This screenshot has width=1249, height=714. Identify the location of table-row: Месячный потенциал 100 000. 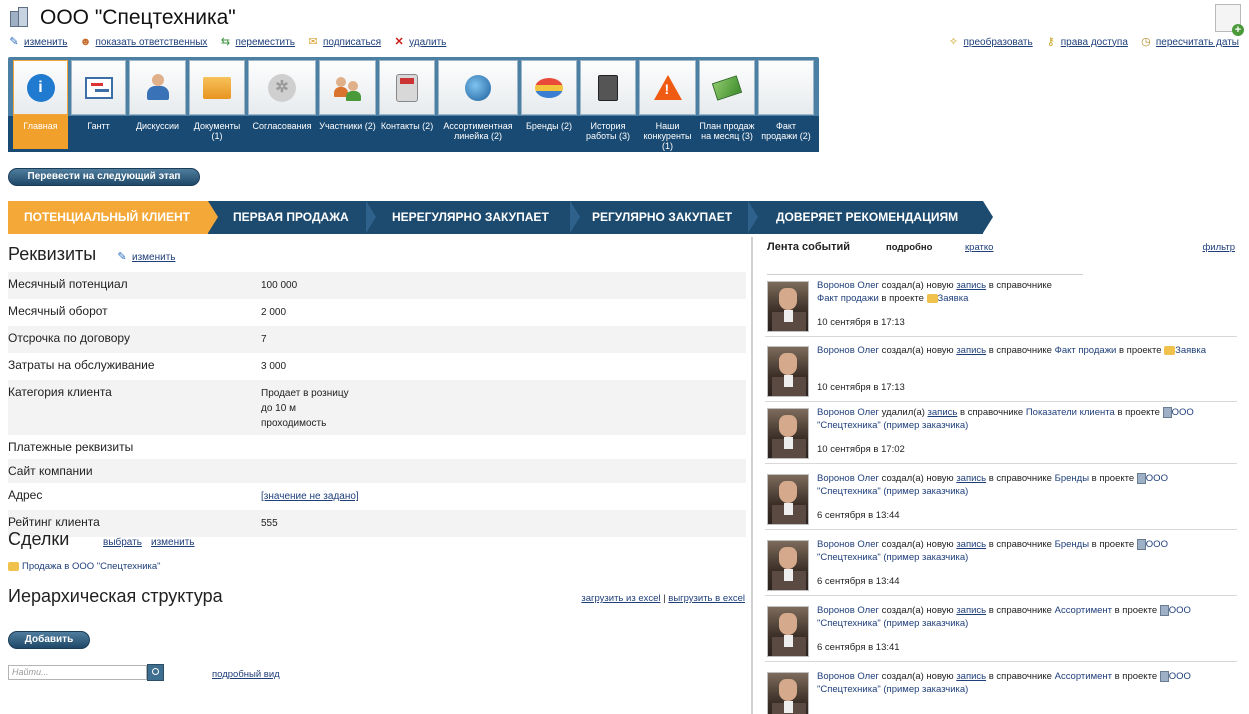
(377, 285).